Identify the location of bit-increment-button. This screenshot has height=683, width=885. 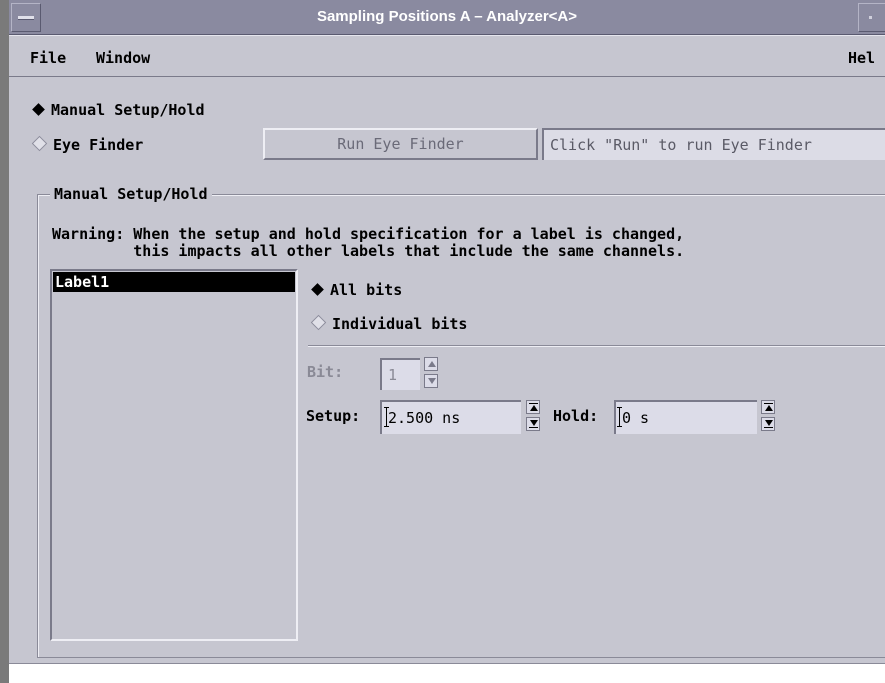
(431, 364).